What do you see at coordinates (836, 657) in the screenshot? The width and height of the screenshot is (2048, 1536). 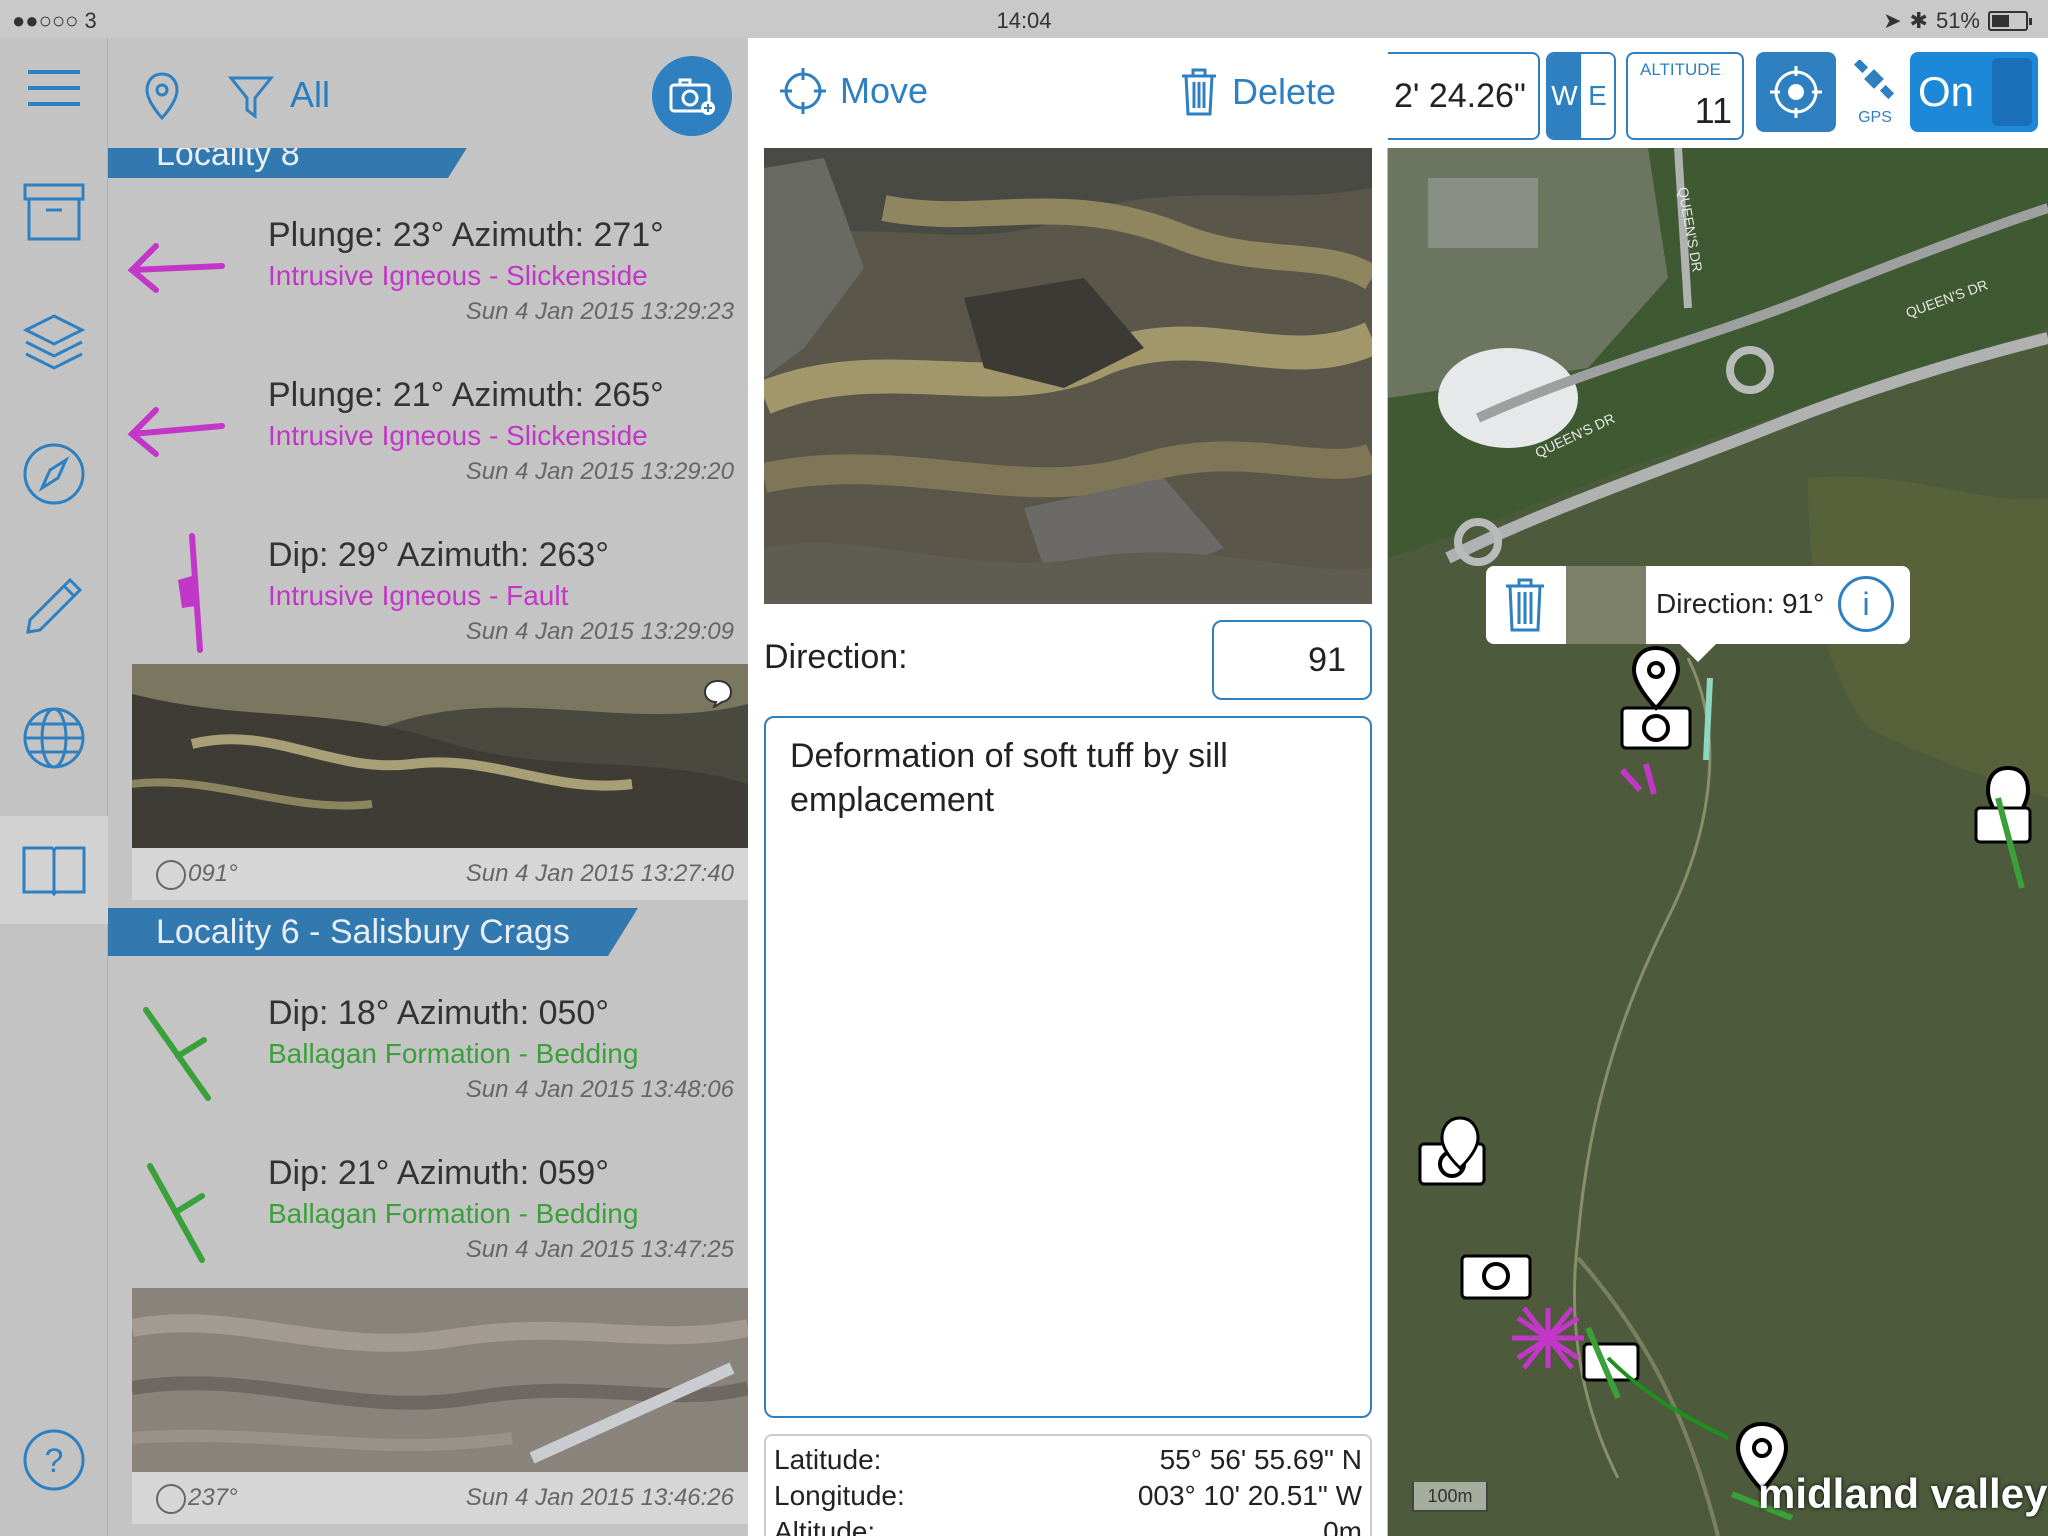 I see `direction-label: Direction:` at bounding box center [836, 657].